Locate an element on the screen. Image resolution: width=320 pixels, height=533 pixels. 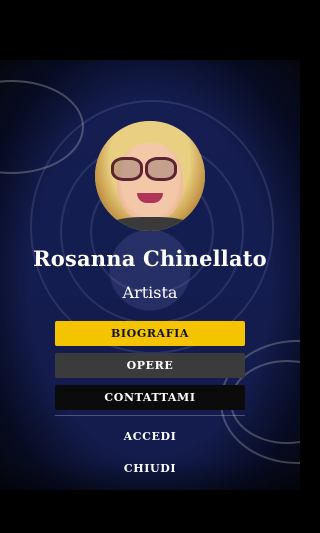
avatar is located at coordinates (150, 176).